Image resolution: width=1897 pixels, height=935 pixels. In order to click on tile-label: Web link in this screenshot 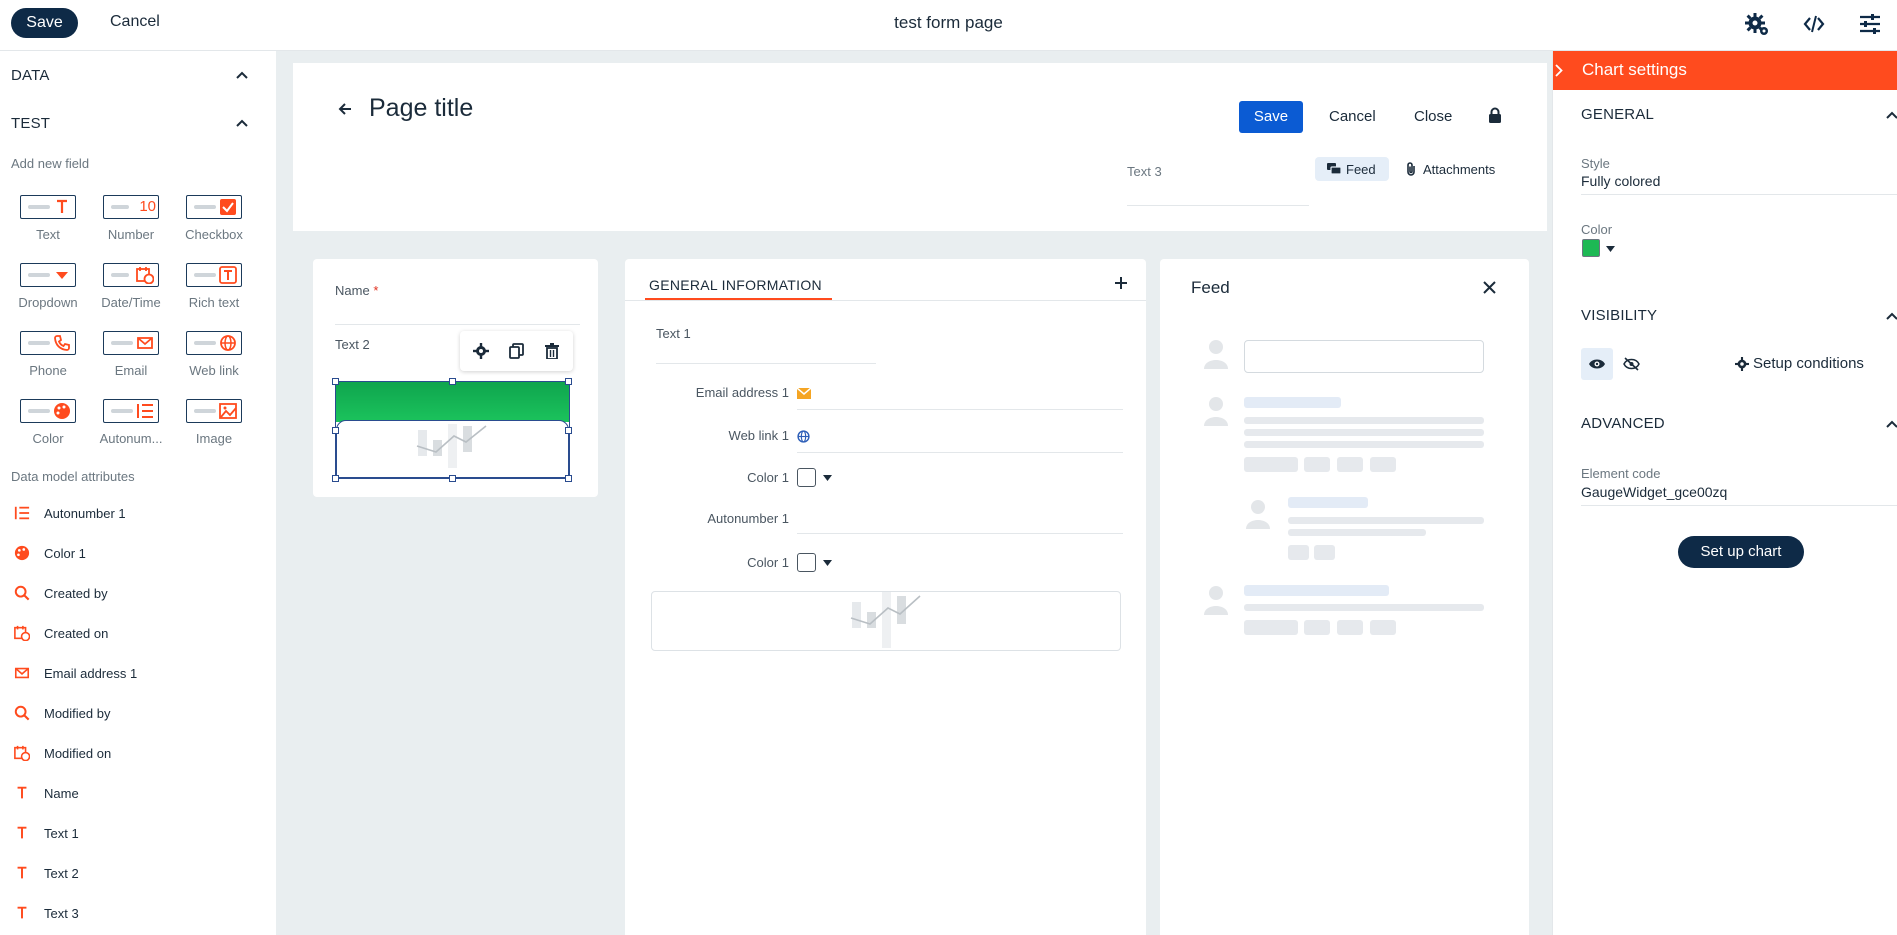, I will do `click(214, 370)`.